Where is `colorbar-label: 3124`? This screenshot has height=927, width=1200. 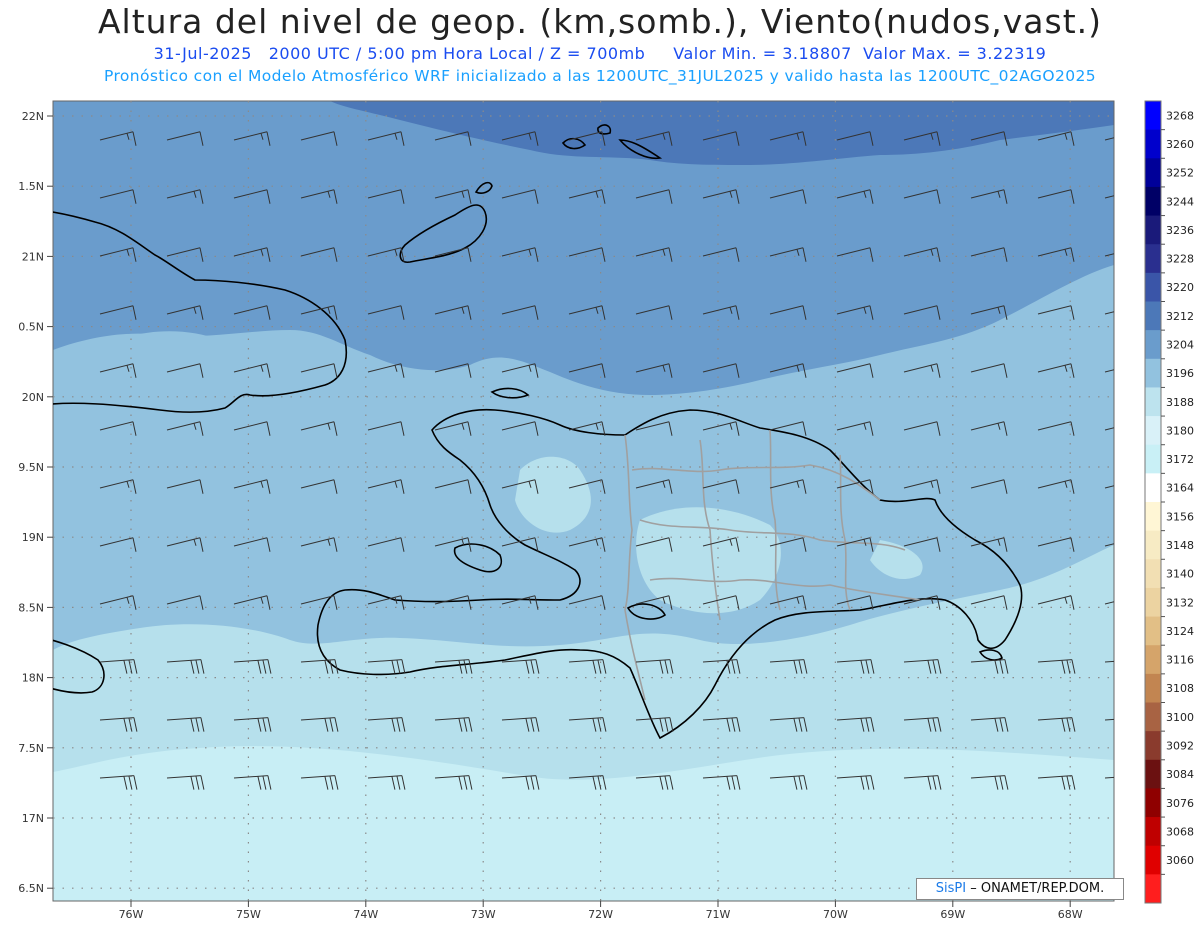
colorbar-label: 3124 is located at coordinates (1180, 631).